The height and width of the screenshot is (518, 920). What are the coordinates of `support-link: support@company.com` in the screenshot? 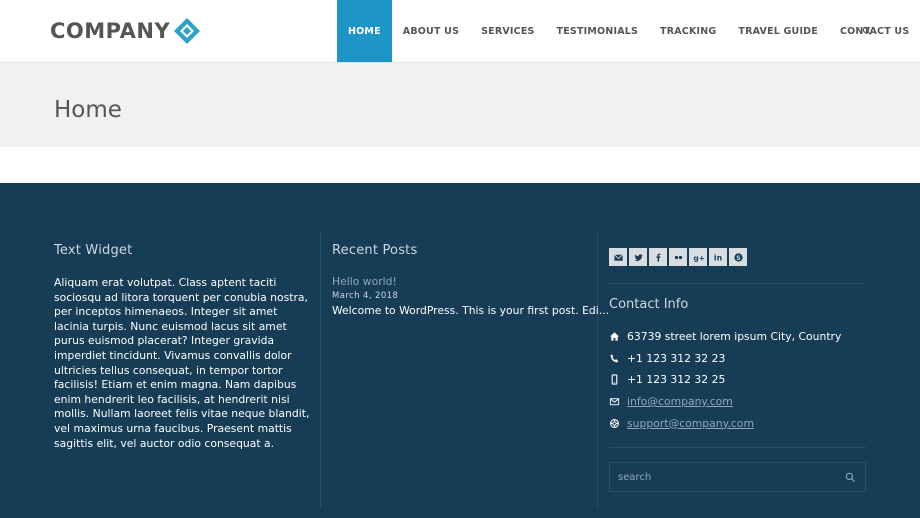 It's located at (690, 423).